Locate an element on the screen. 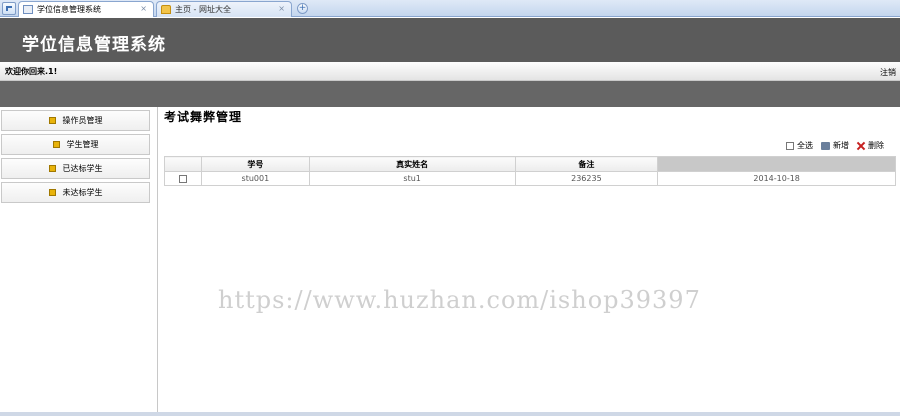 This screenshot has height=416, width=900. sidebar-item-label: 未达标学生 is located at coordinates (82, 192).